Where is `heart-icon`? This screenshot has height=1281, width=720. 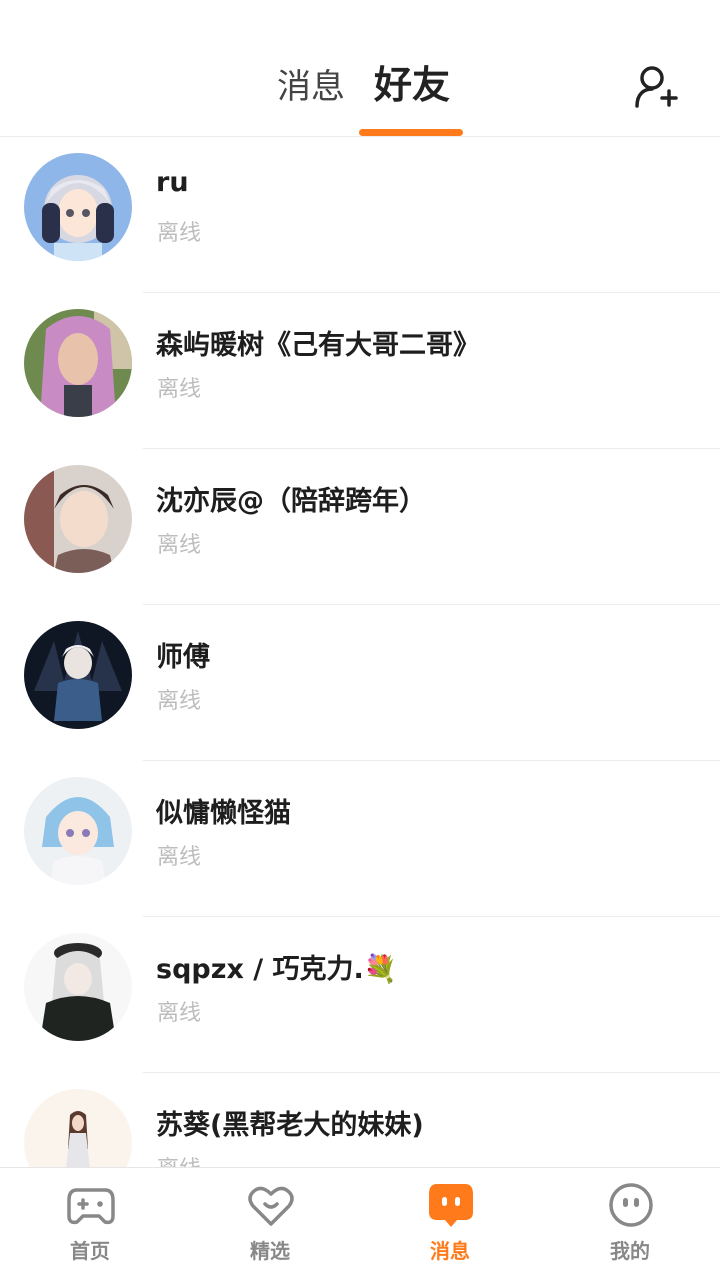 heart-icon is located at coordinates (271, 1206).